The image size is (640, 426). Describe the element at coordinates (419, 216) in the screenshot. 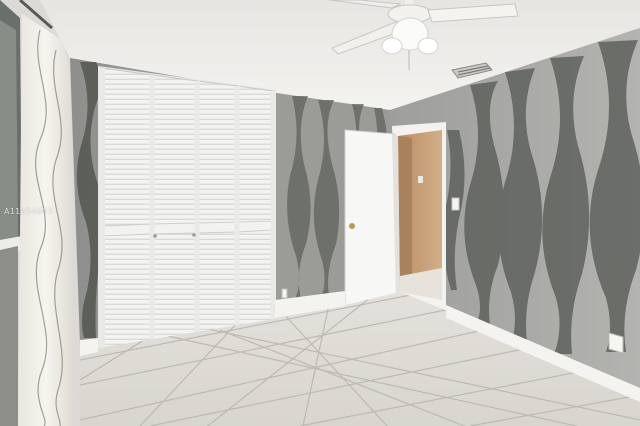

I see `doorway` at that location.